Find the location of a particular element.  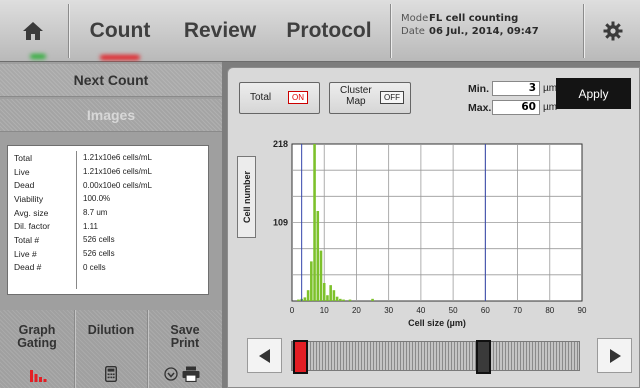

x-tick-label: 80 is located at coordinates (549, 310).